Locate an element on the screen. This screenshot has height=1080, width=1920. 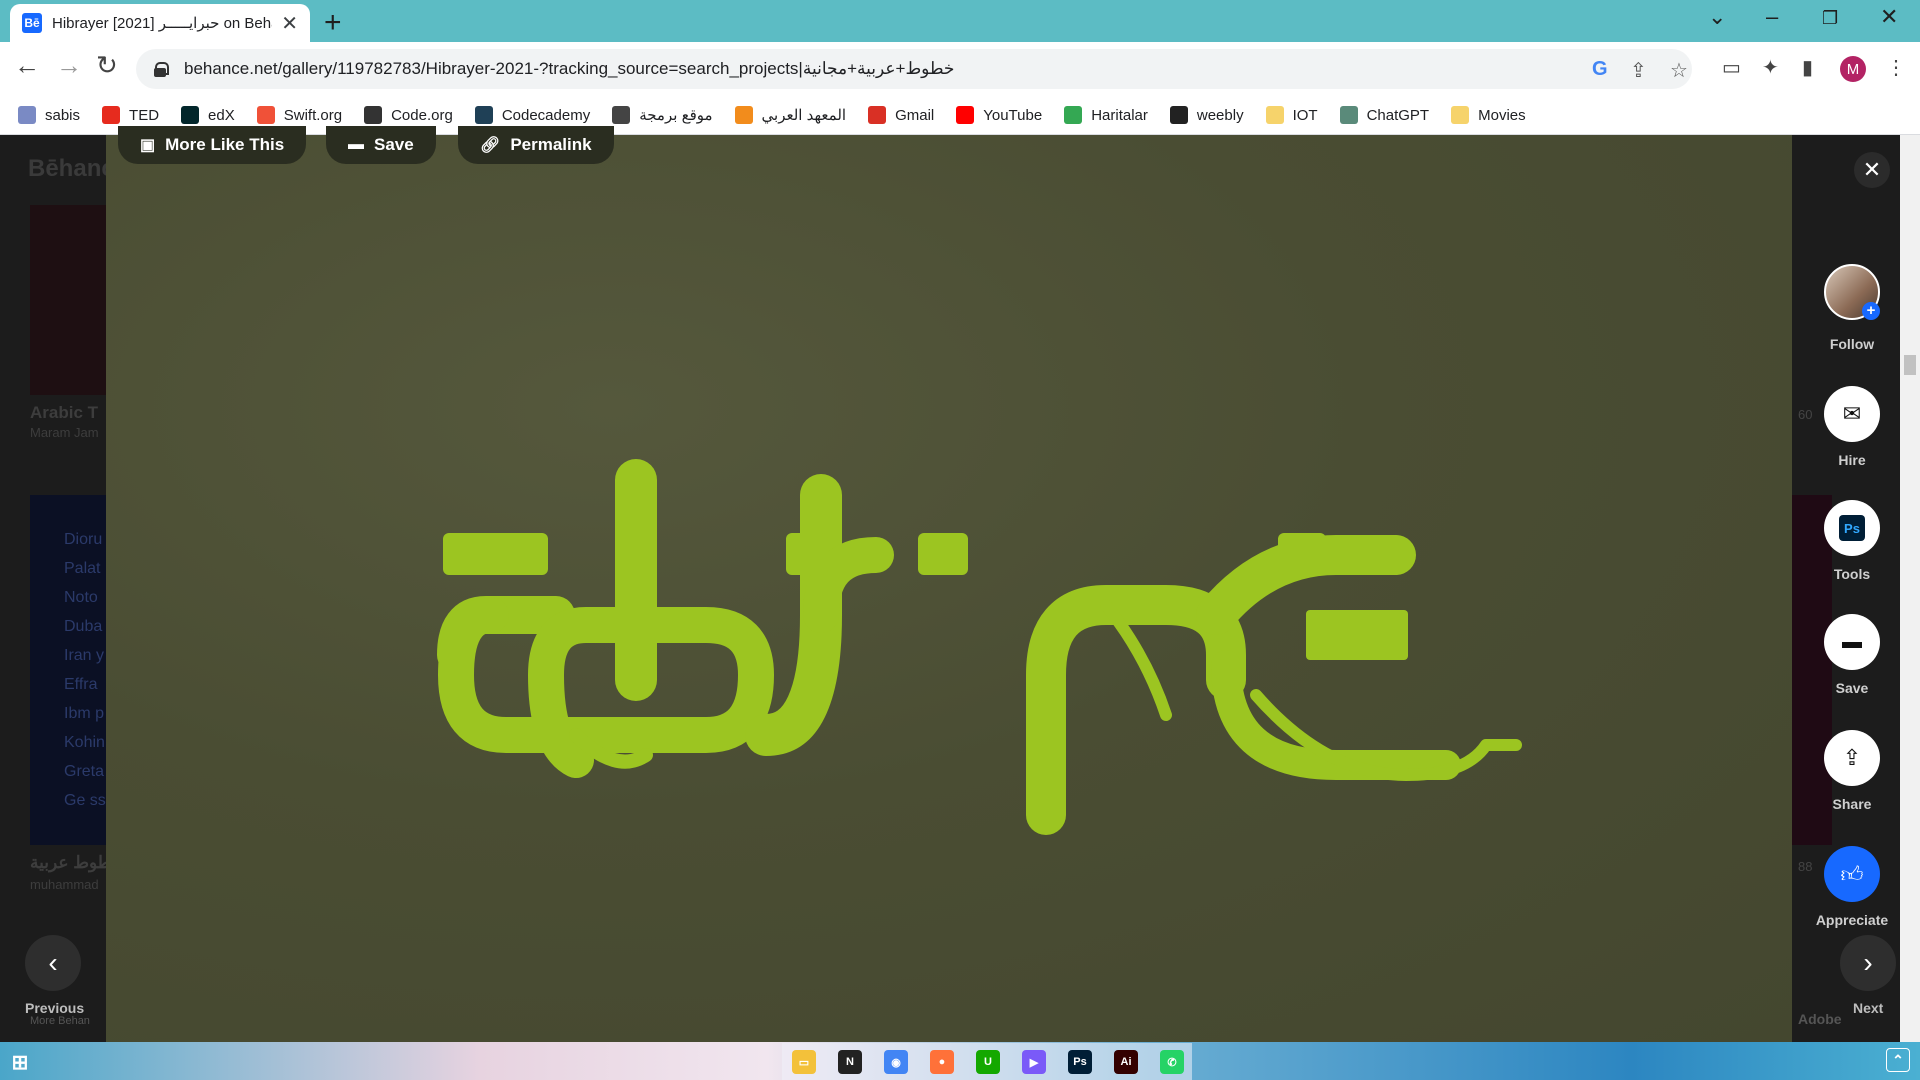
clipchamp-icon: ▶ is located at coordinates (1034, 1062).